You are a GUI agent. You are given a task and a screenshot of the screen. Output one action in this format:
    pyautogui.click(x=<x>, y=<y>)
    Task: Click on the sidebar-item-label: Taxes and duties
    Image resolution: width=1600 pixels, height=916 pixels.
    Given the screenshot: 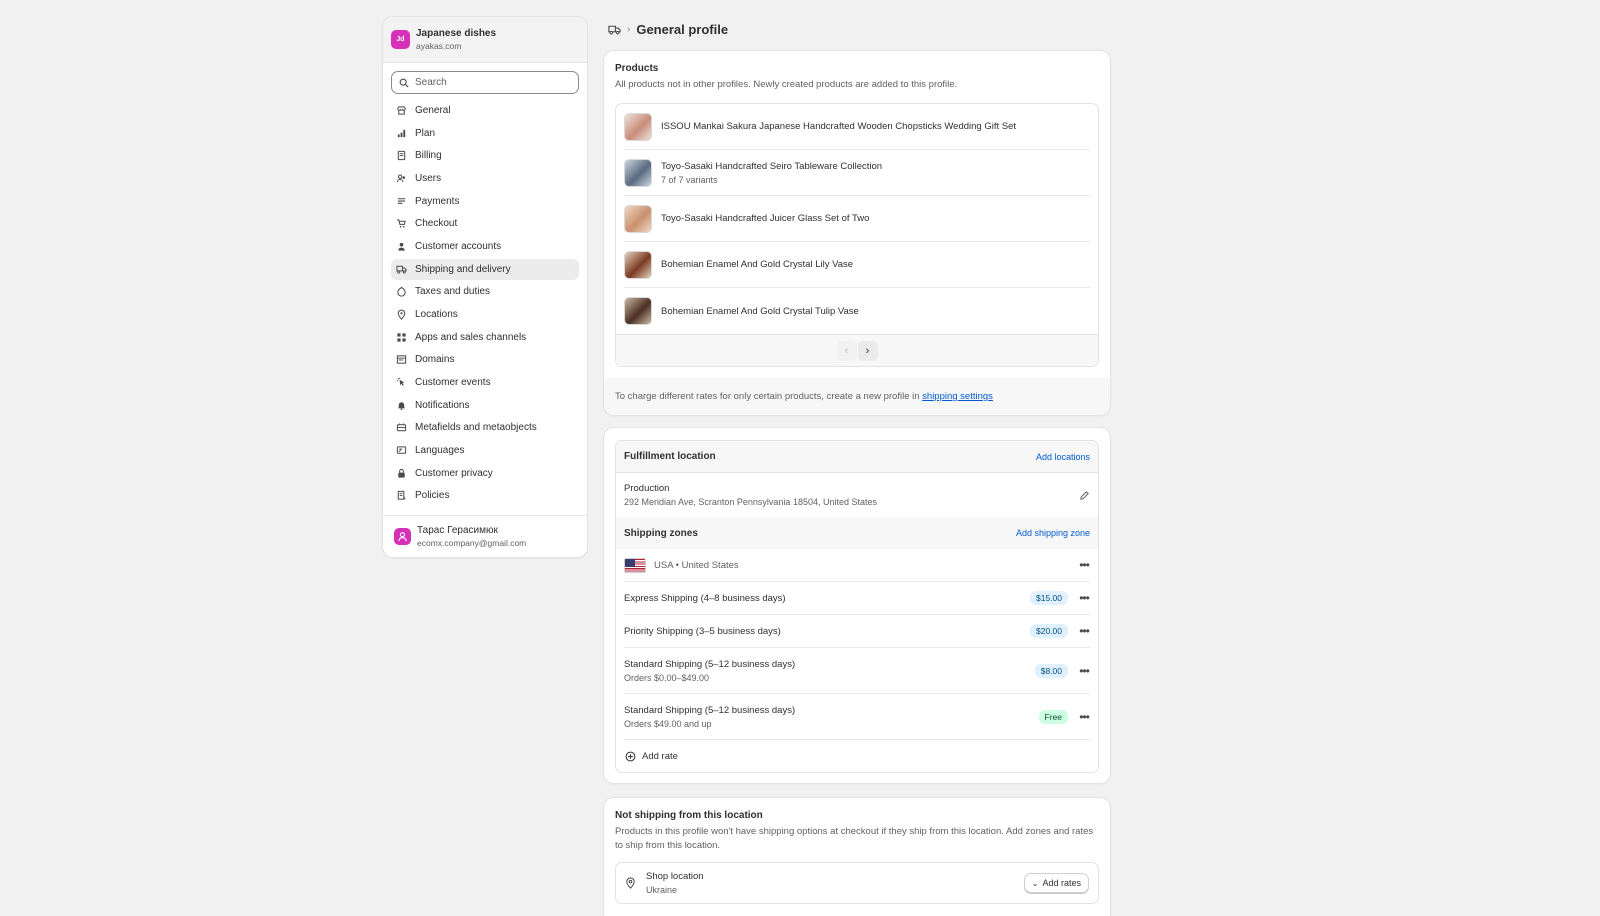 What is the action you would take?
    pyautogui.click(x=453, y=292)
    